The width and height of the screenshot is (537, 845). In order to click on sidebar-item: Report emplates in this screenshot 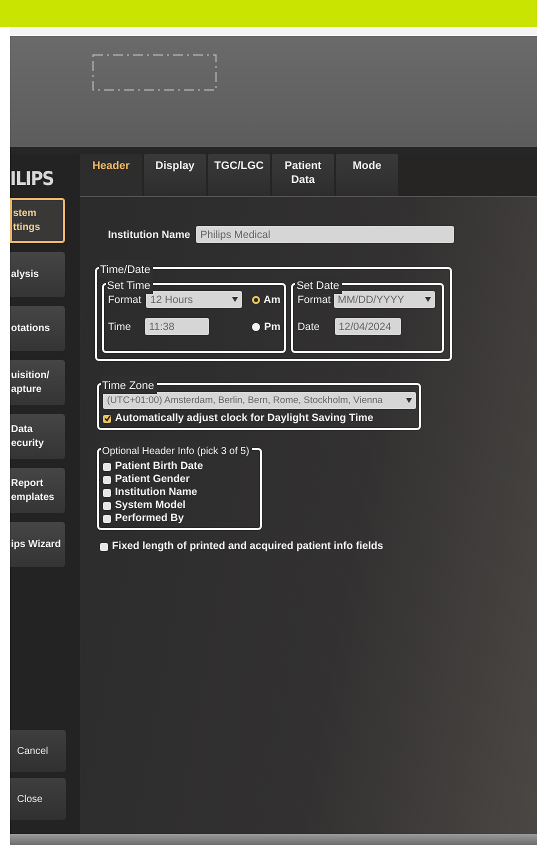, I will do `click(37, 490)`.